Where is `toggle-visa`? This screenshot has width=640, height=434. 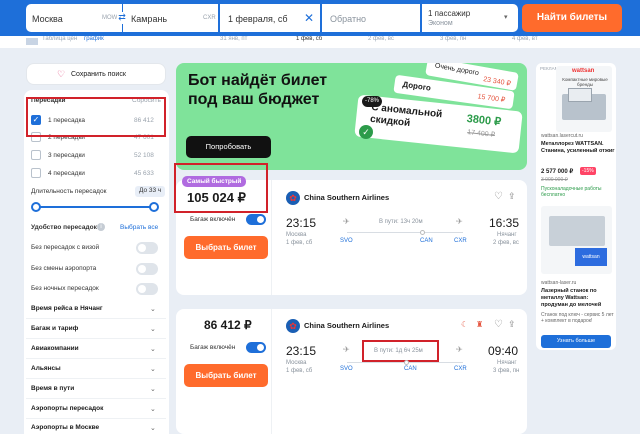 toggle-visa is located at coordinates (147, 248).